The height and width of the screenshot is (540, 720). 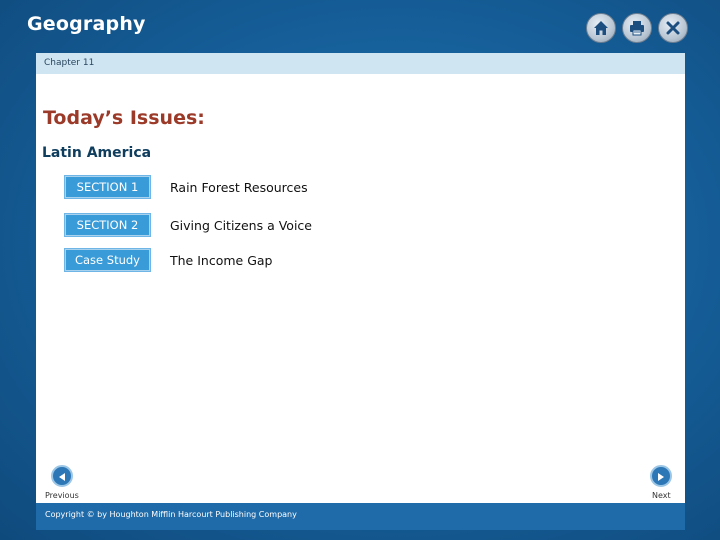 I want to click on arrow-left-icon, so click(x=62, y=476).